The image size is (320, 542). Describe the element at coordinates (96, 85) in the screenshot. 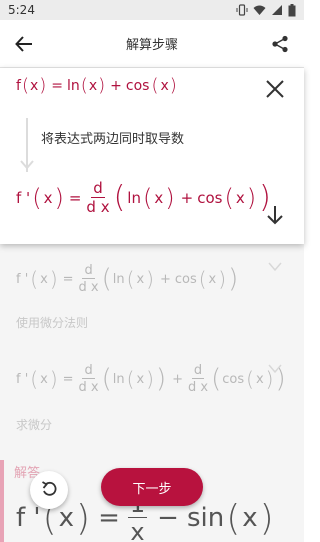

I see `original-equation: f(x) = ln(x) + cos(x)` at that location.